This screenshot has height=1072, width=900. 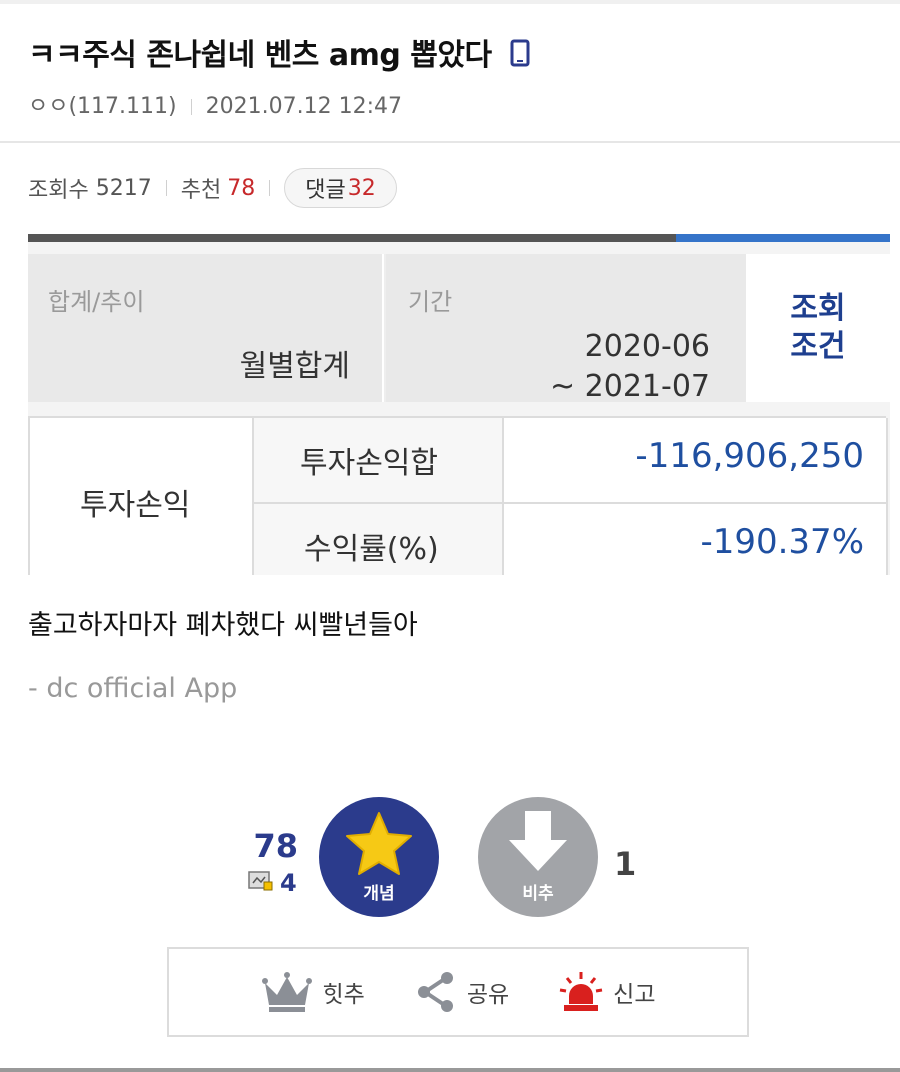 I want to click on views-label: 조회수, so click(x=58, y=190).